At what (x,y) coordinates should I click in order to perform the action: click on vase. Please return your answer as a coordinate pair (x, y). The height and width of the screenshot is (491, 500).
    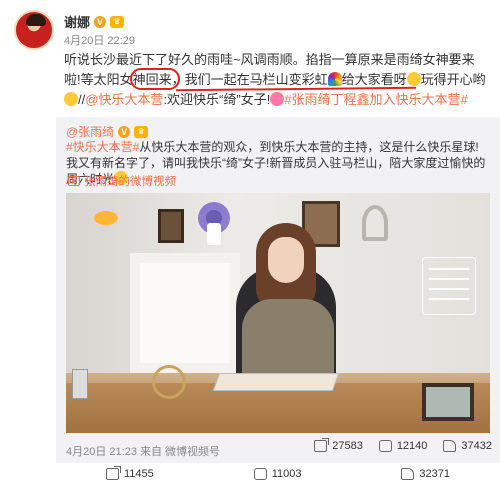
    Looking at the image, I should click on (214, 234).